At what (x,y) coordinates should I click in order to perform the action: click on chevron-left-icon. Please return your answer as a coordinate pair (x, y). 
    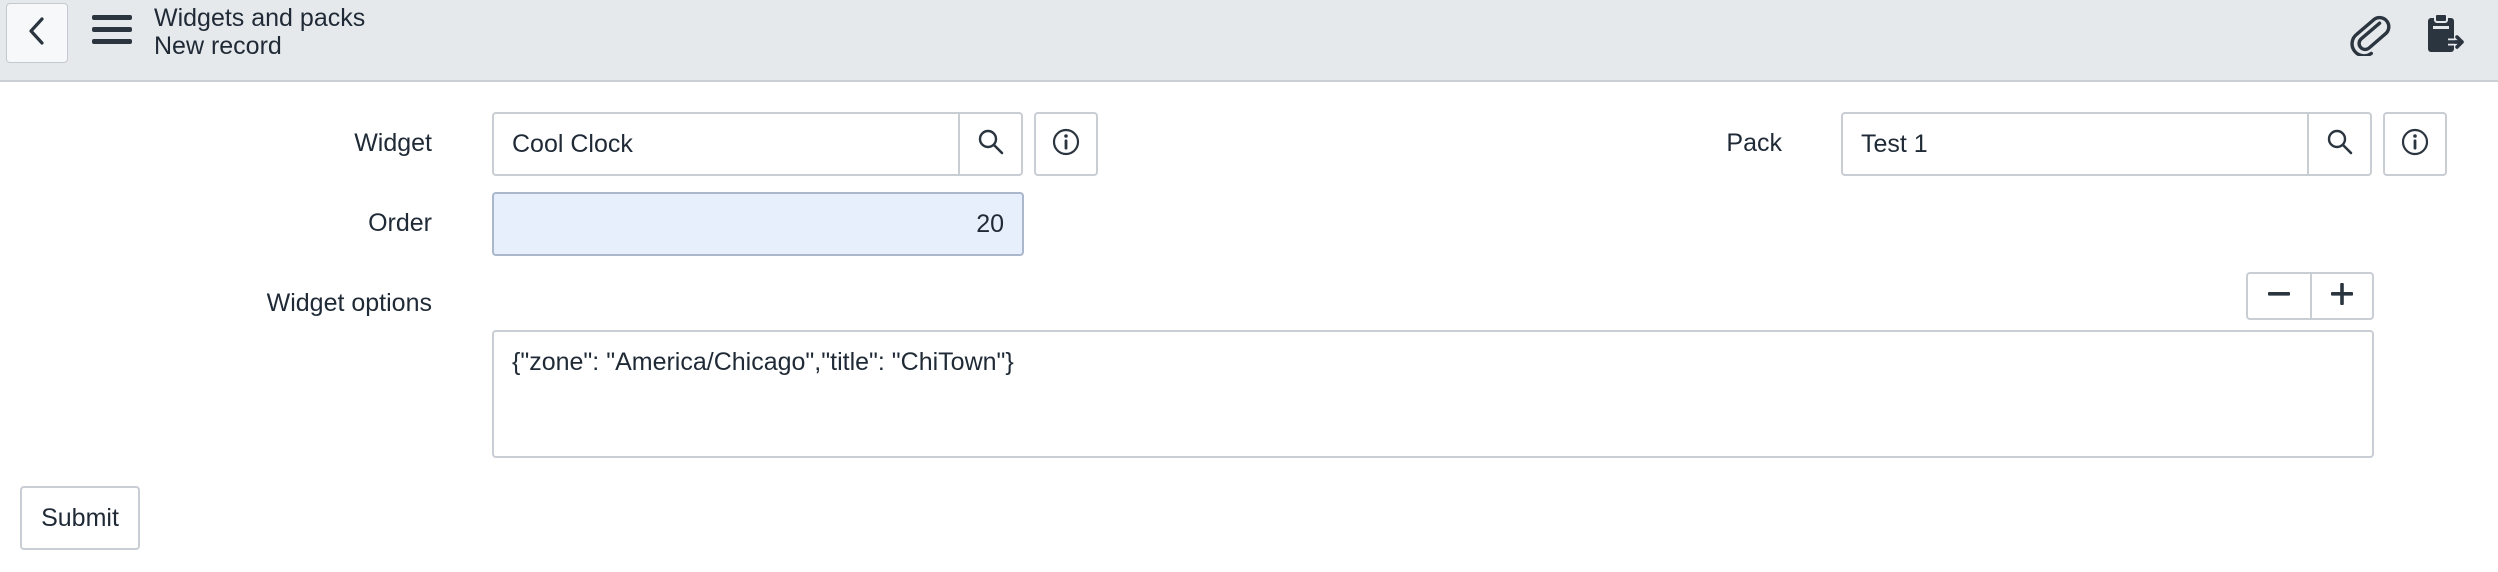
    Looking at the image, I should click on (37, 33).